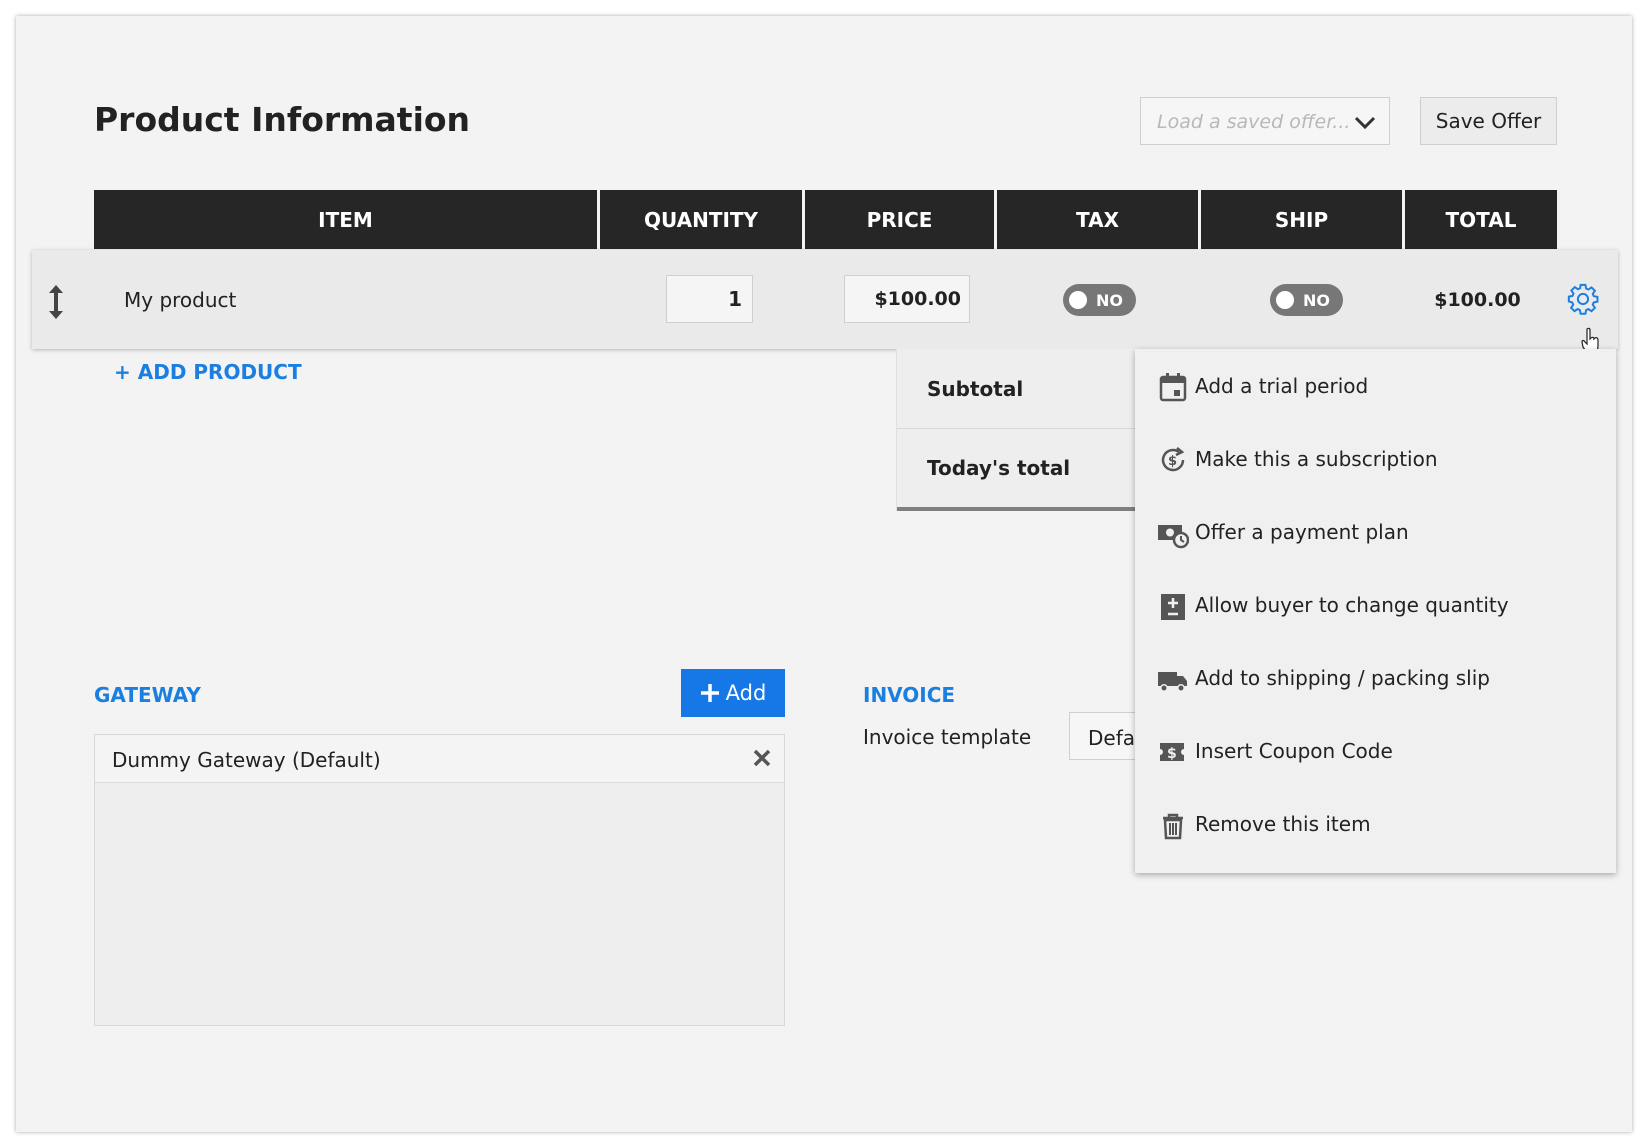 Image resolution: width=1648 pixels, height=1146 pixels. Describe the element at coordinates (1481, 219) in the screenshot. I see `column-header-total: TOTAL` at that location.